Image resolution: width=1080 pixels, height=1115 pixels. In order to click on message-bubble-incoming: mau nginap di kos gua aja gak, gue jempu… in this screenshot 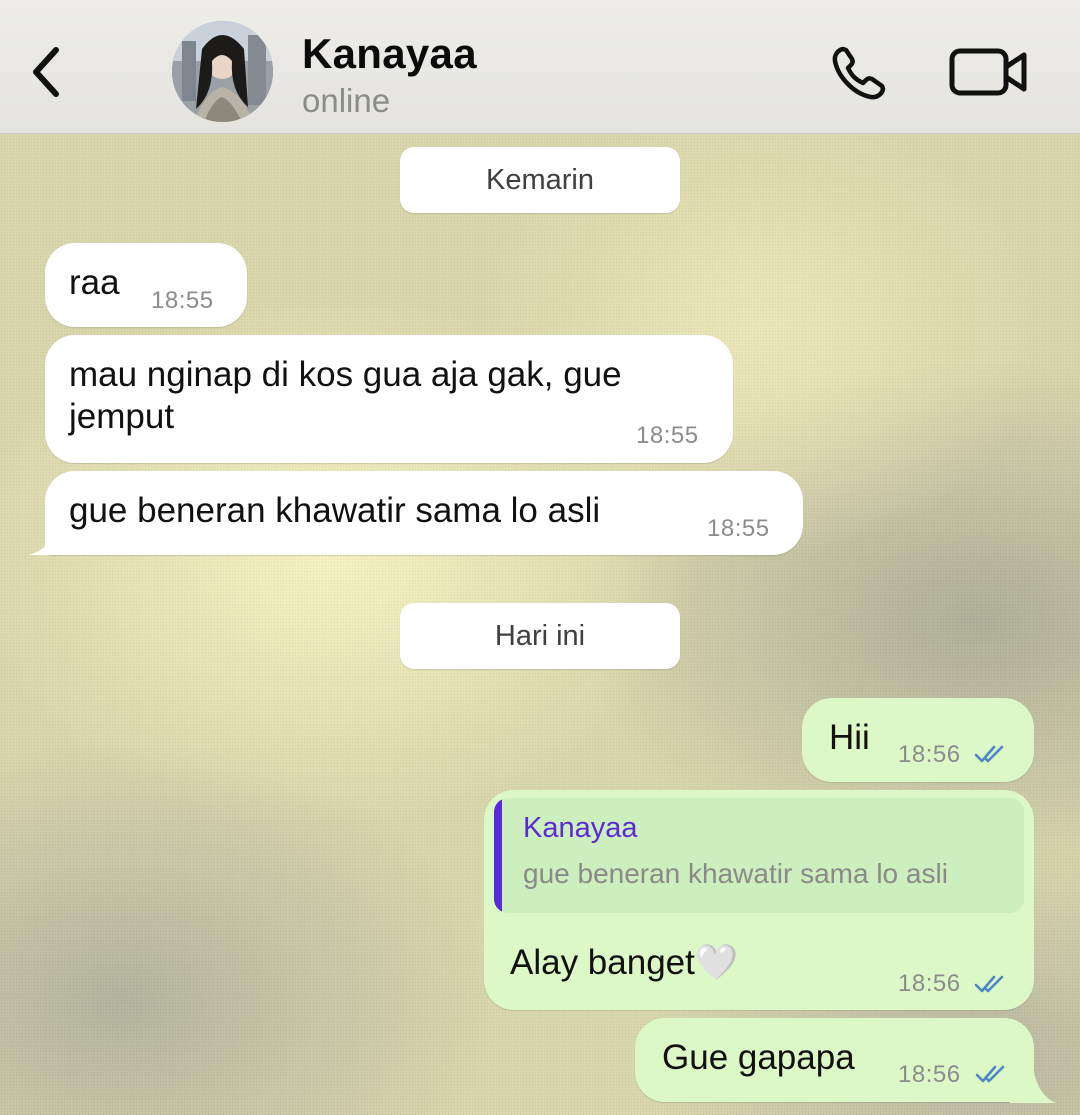, I will do `click(389, 399)`.